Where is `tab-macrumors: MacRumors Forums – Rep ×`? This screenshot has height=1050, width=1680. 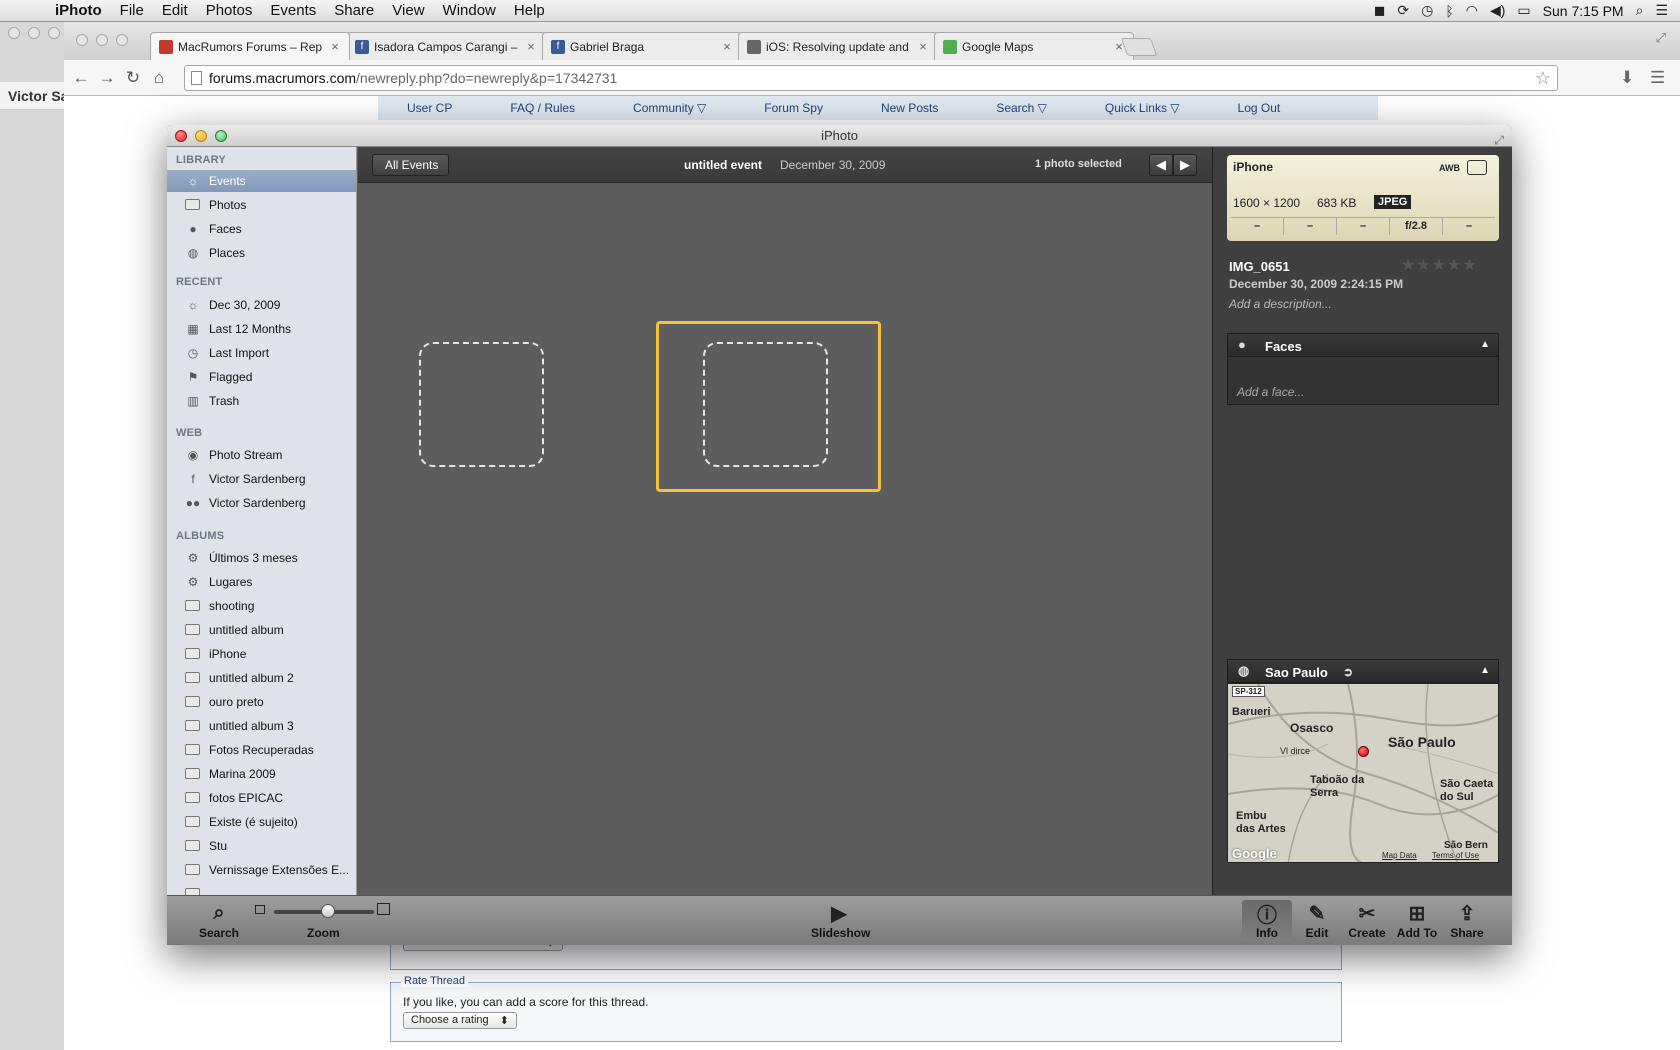 tab-macrumors: MacRumors Forums – Rep × is located at coordinates (250, 46).